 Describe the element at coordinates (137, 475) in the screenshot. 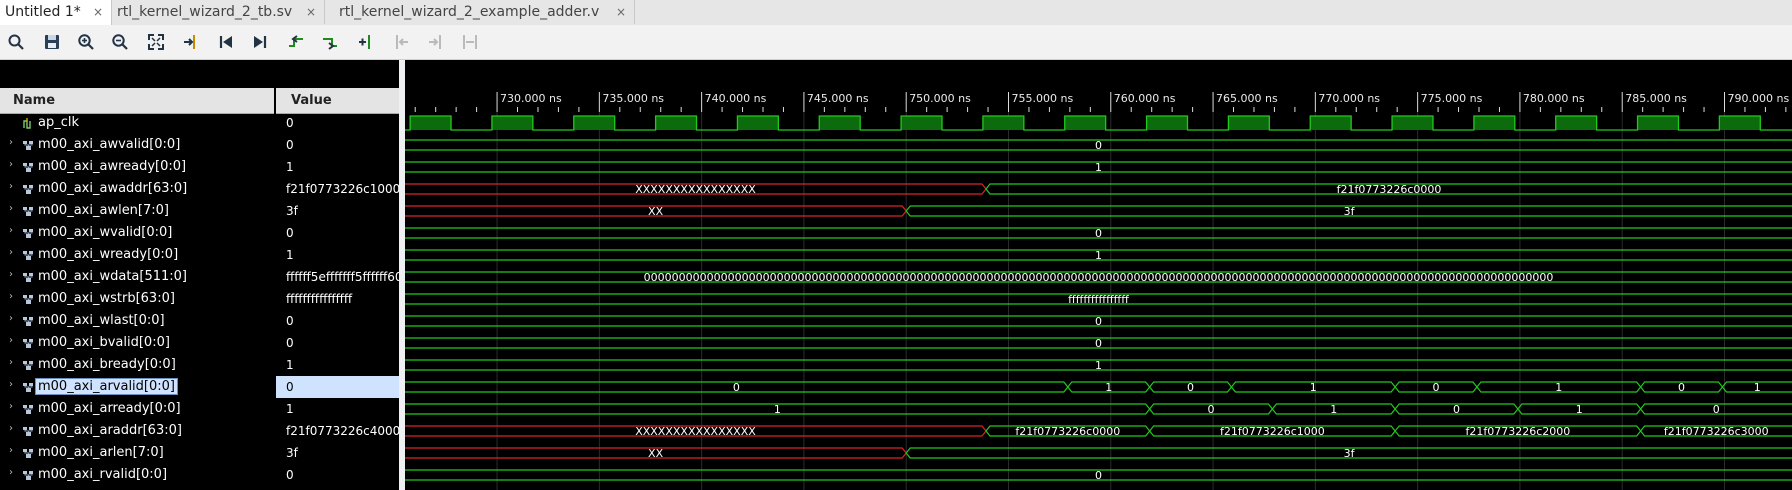

I see `signal-row: › m00_axi_rvalid[0:0]` at that location.